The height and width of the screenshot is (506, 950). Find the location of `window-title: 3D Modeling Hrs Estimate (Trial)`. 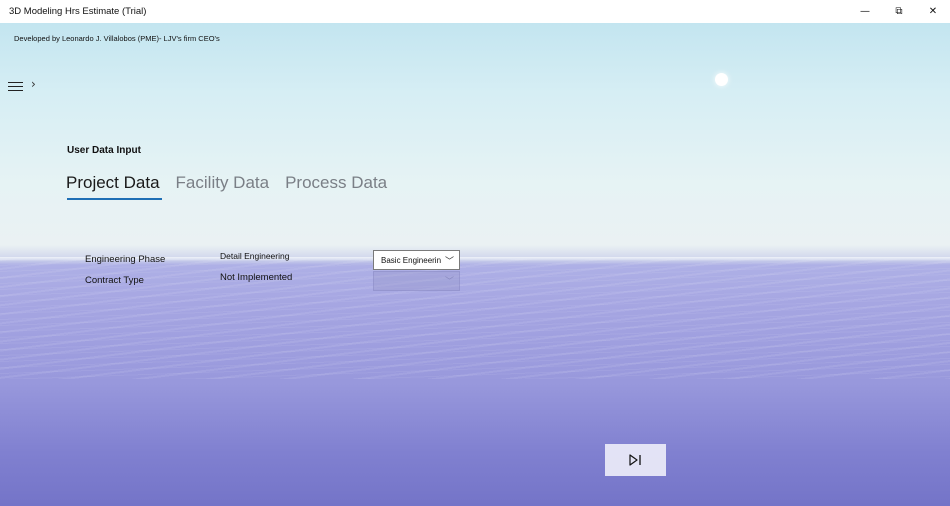

window-title: 3D Modeling Hrs Estimate (Trial) is located at coordinates (78, 11).